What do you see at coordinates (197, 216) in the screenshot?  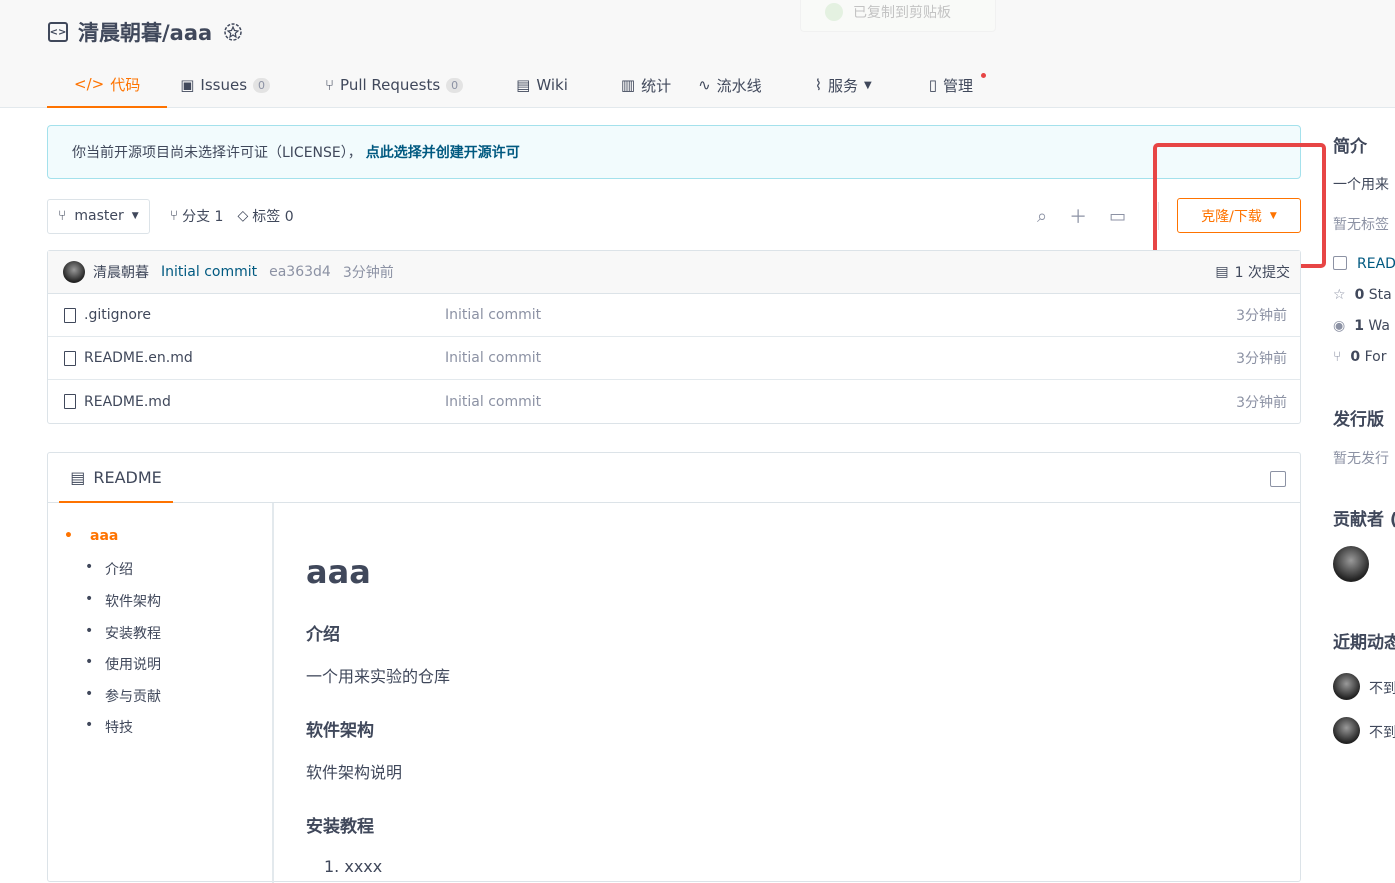 I see `branches-link: ⑂ 分支 1` at bounding box center [197, 216].